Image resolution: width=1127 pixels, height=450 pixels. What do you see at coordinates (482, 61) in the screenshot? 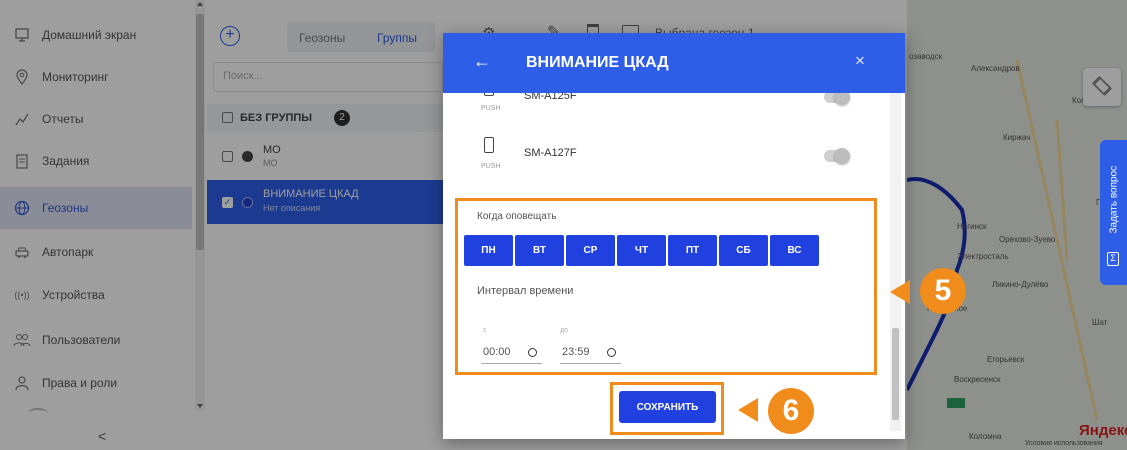
I see `back-arrow-icon: ←` at bounding box center [482, 61].